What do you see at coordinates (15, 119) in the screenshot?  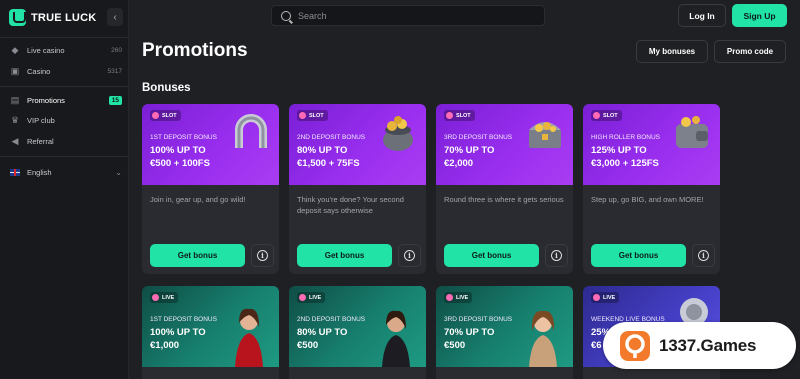 I see `crown-icon: ♛` at bounding box center [15, 119].